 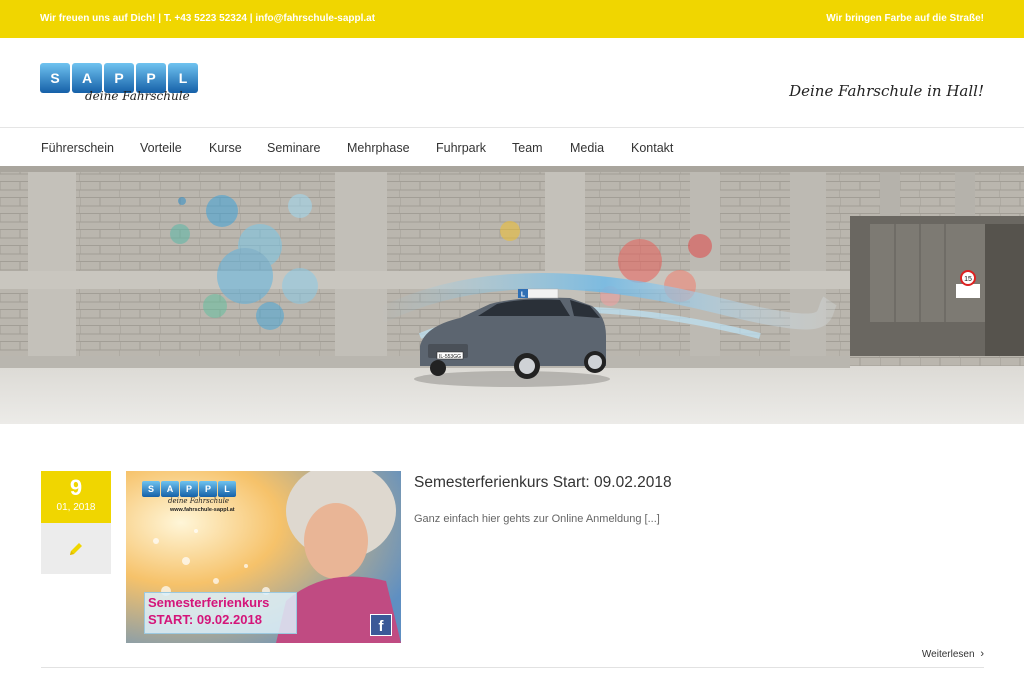 I want to click on thumbnail-line2: START: 09.02.2018, so click(x=205, y=619).